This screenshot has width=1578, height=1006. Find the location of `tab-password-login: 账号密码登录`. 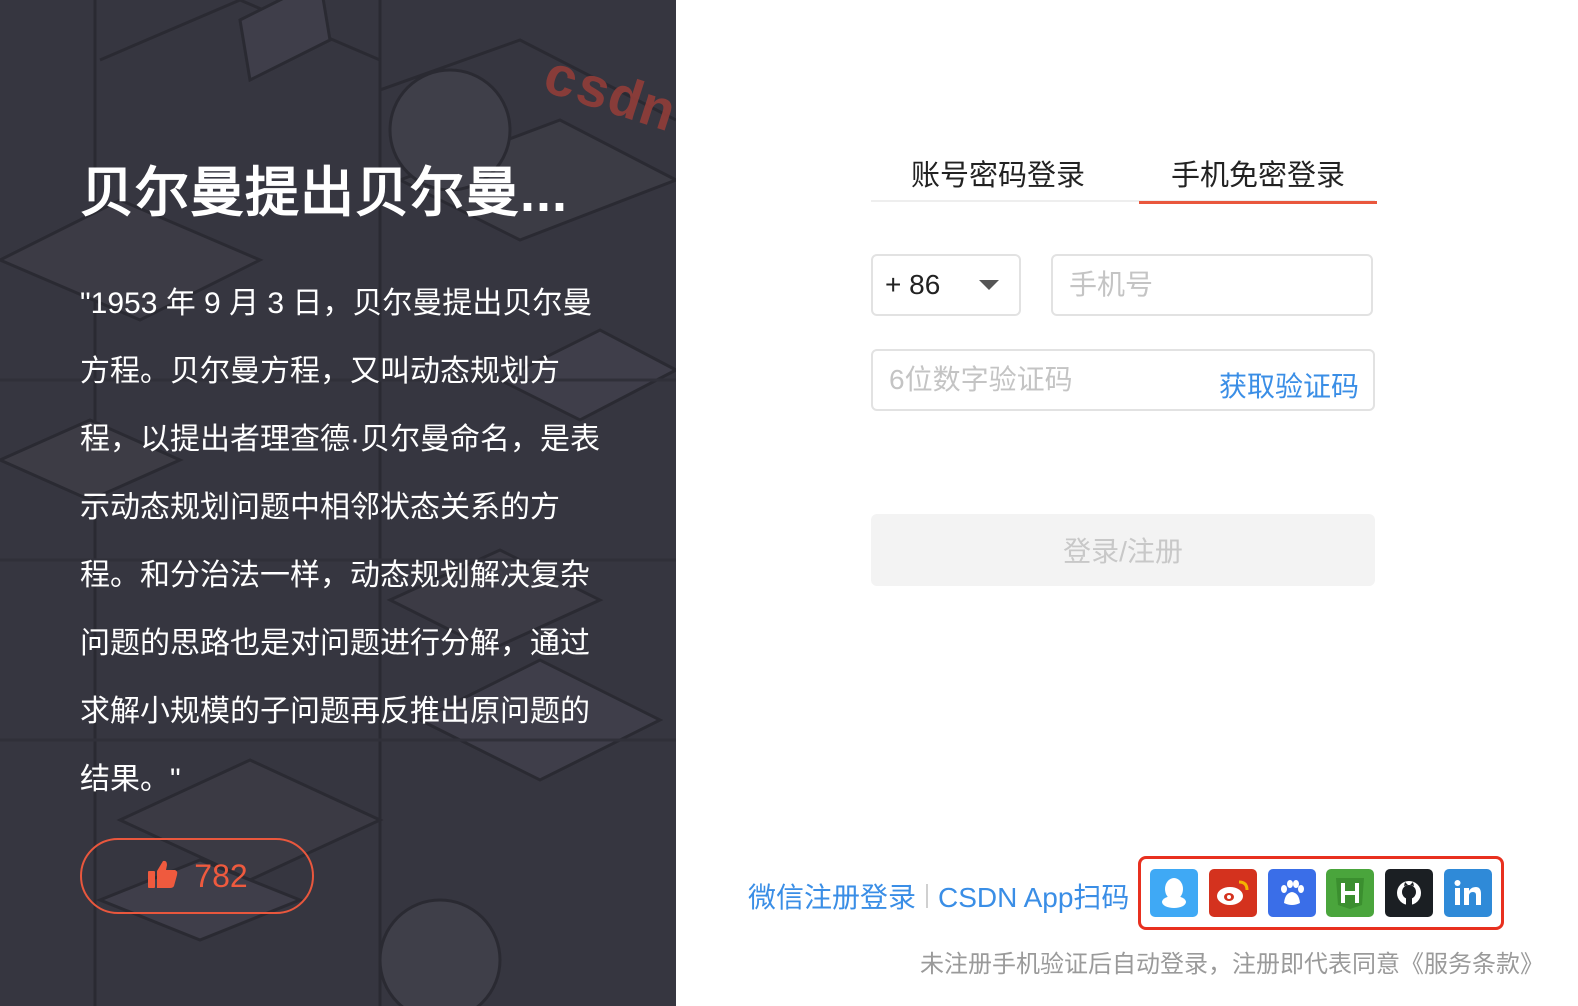

tab-password-login: 账号密码登录 is located at coordinates (998, 175).